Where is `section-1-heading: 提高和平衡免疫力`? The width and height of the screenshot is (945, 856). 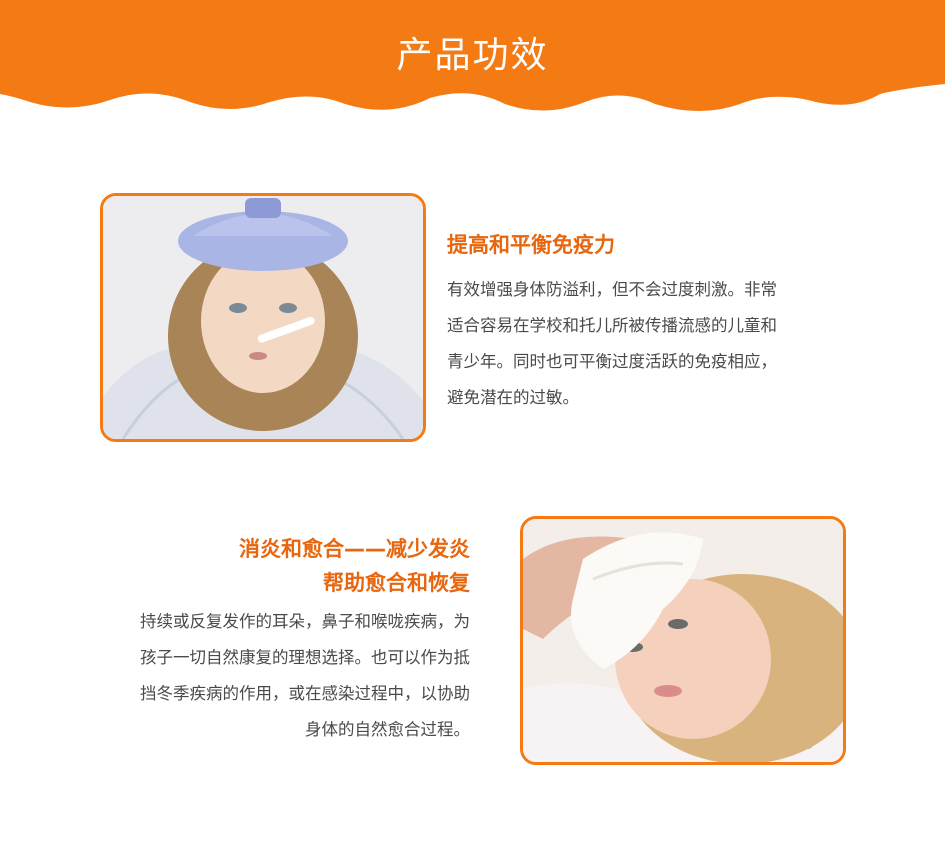 section-1-heading: 提高和平衡免疫力 is located at coordinates (531, 245).